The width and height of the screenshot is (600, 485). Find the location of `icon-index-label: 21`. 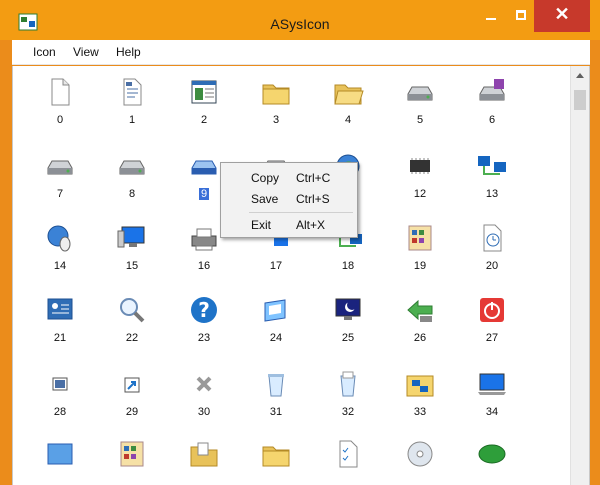

icon-index-label: 21 is located at coordinates (60, 338).